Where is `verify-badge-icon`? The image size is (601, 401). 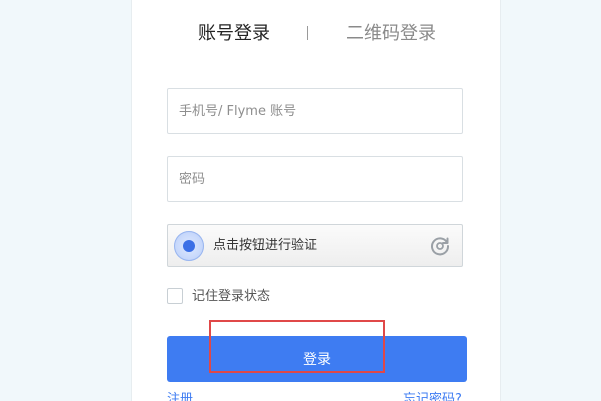 verify-badge-icon is located at coordinates (189, 246).